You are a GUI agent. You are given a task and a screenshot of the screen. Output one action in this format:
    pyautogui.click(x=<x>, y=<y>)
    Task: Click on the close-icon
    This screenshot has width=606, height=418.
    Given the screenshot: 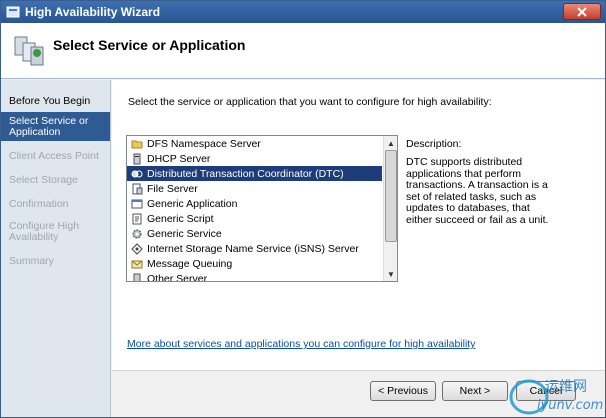 What is the action you would take?
    pyautogui.click(x=582, y=11)
    